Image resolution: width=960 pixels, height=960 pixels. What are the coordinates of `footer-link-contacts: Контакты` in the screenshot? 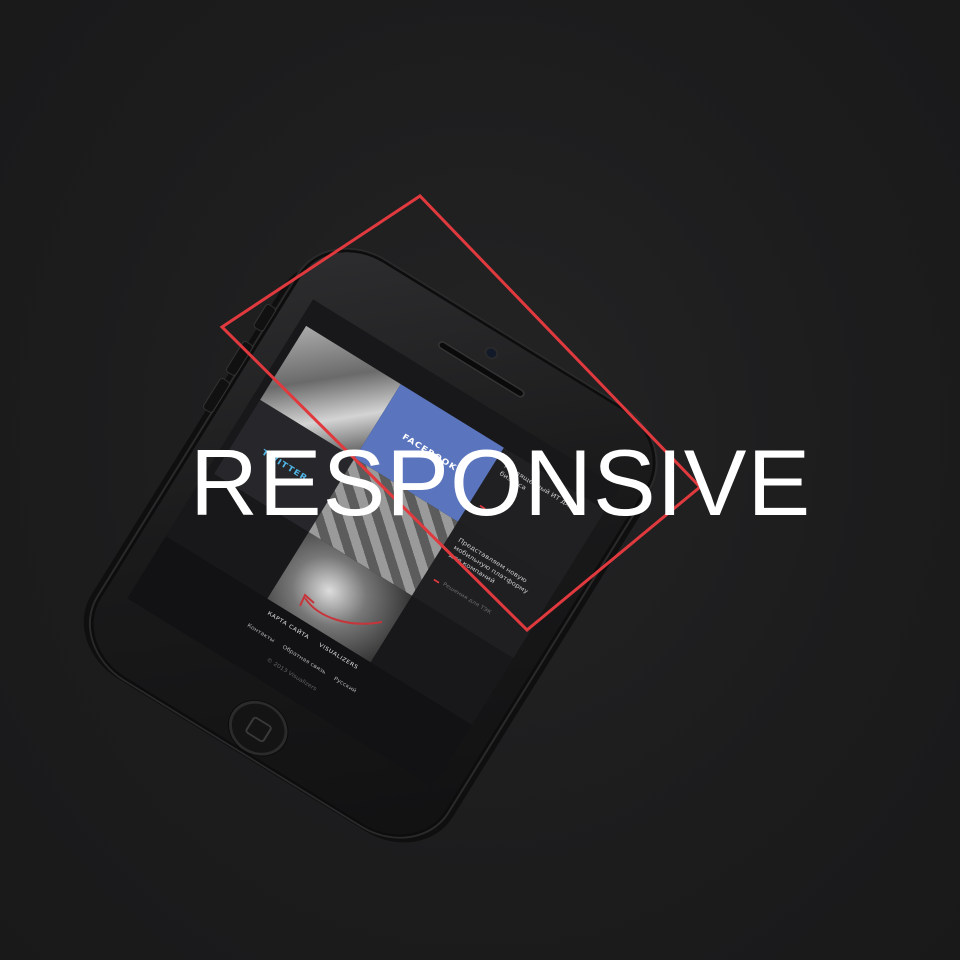 It's located at (261, 633).